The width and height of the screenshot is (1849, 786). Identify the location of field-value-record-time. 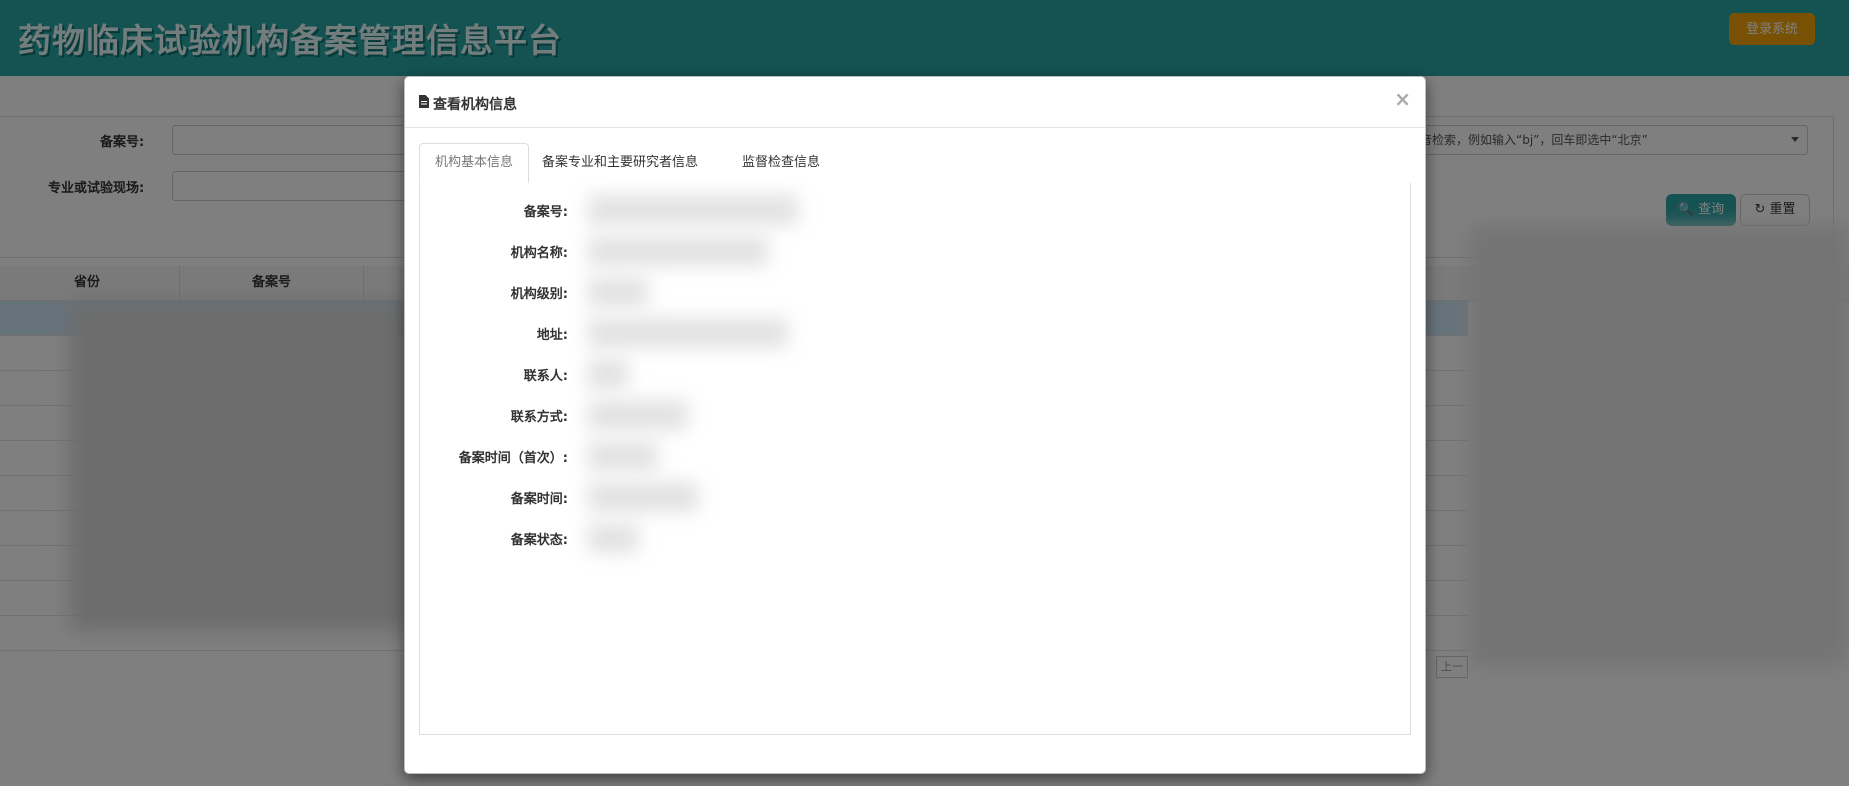
(643, 497).